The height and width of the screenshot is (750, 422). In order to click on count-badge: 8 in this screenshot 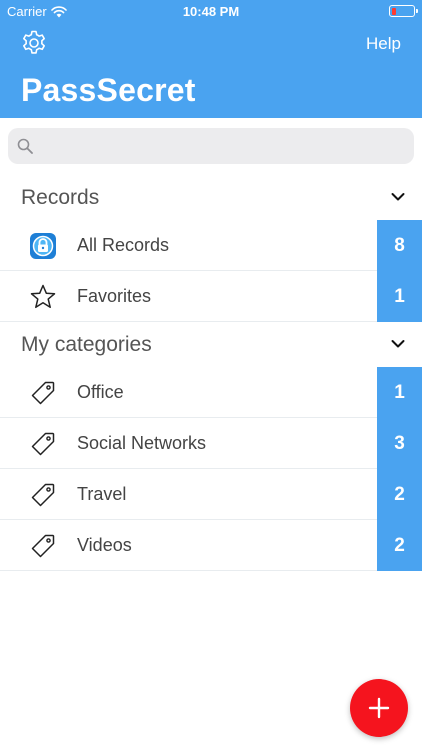, I will do `click(399, 245)`.